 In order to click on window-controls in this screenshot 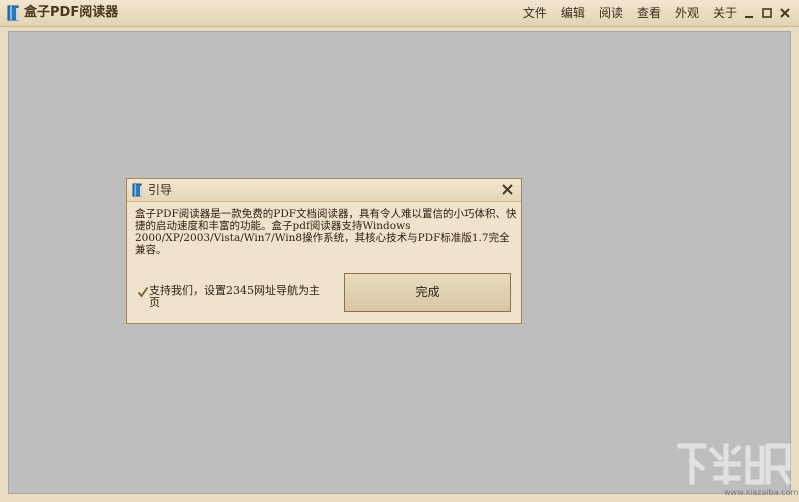, I will do `click(766, 13)`.